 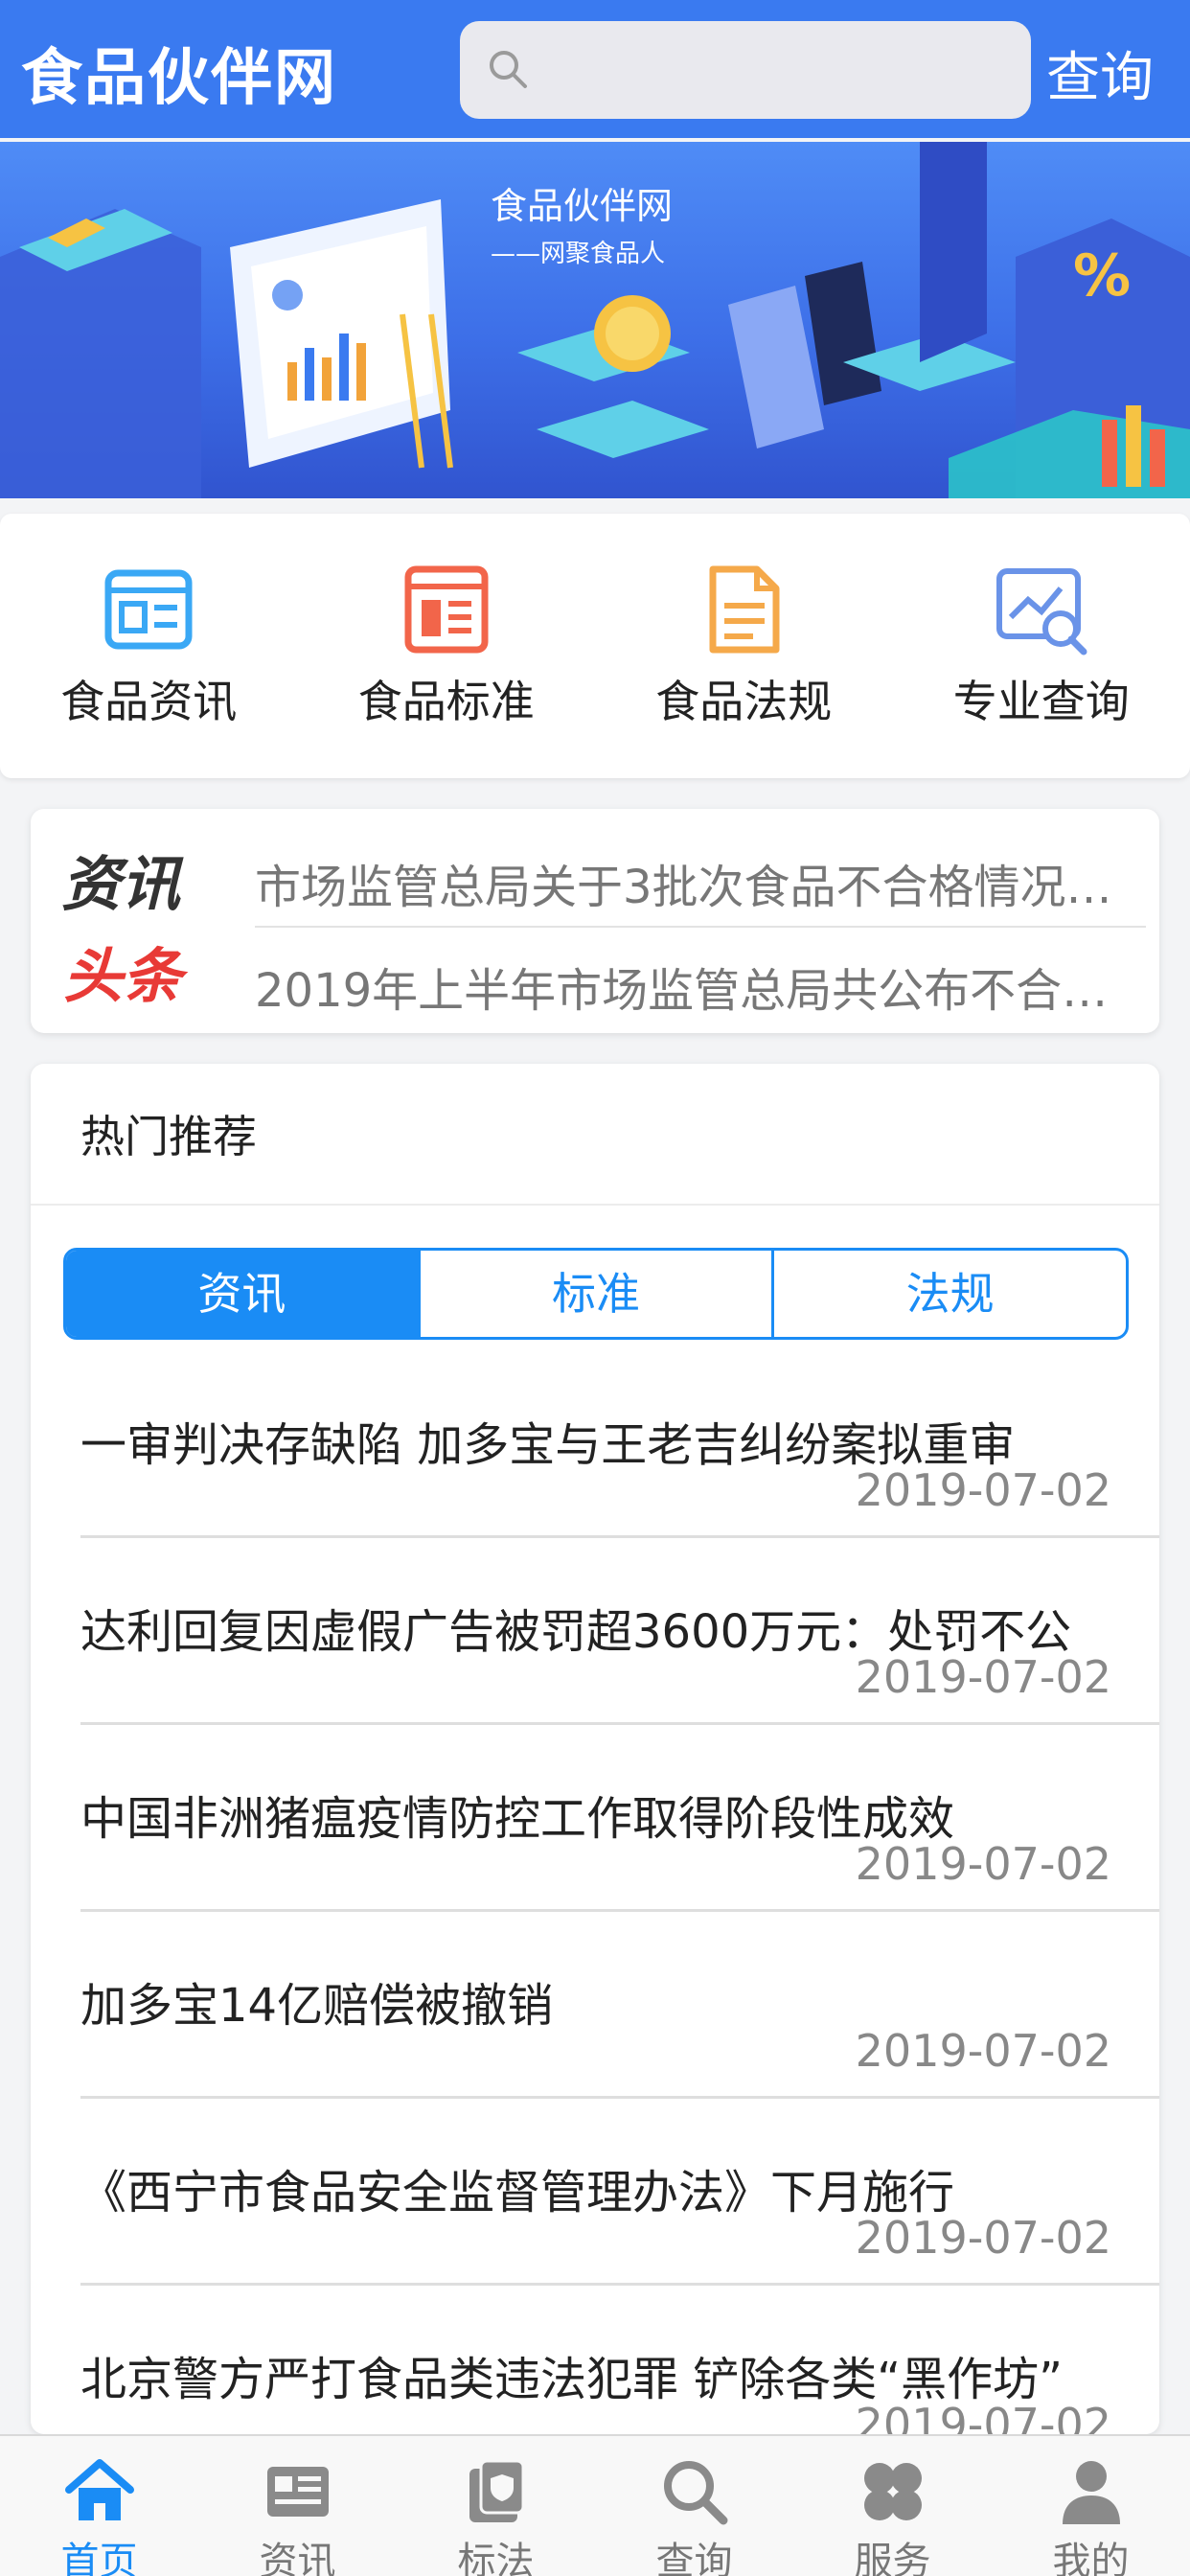 I want to click on headline-item: 2019年上半年市场监管总局共公布不合格食品情况, so click(x=700, y=986).